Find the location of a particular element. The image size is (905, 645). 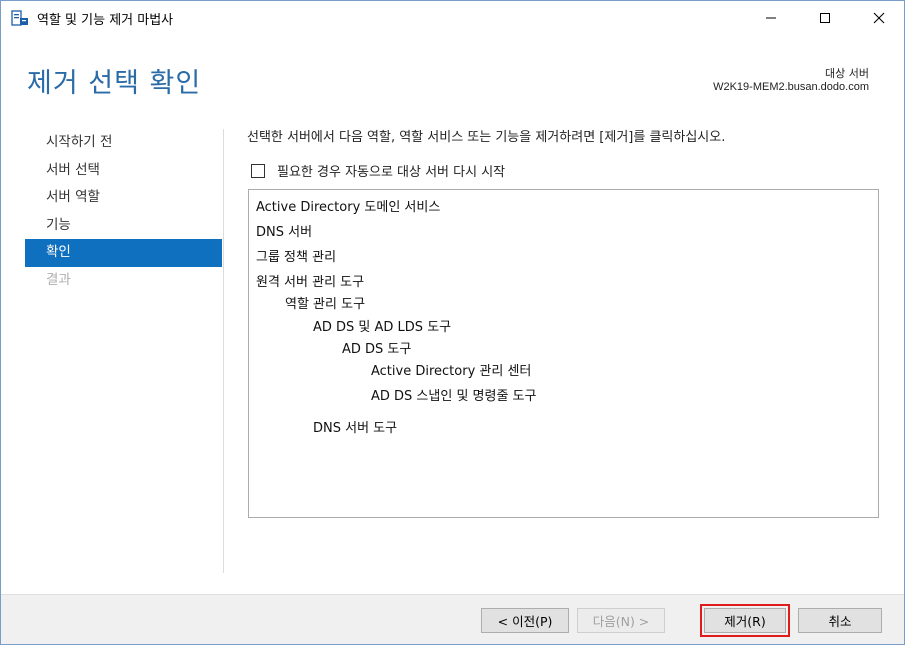

remove-button: 제거(R) is located at coordinates (745, 620).